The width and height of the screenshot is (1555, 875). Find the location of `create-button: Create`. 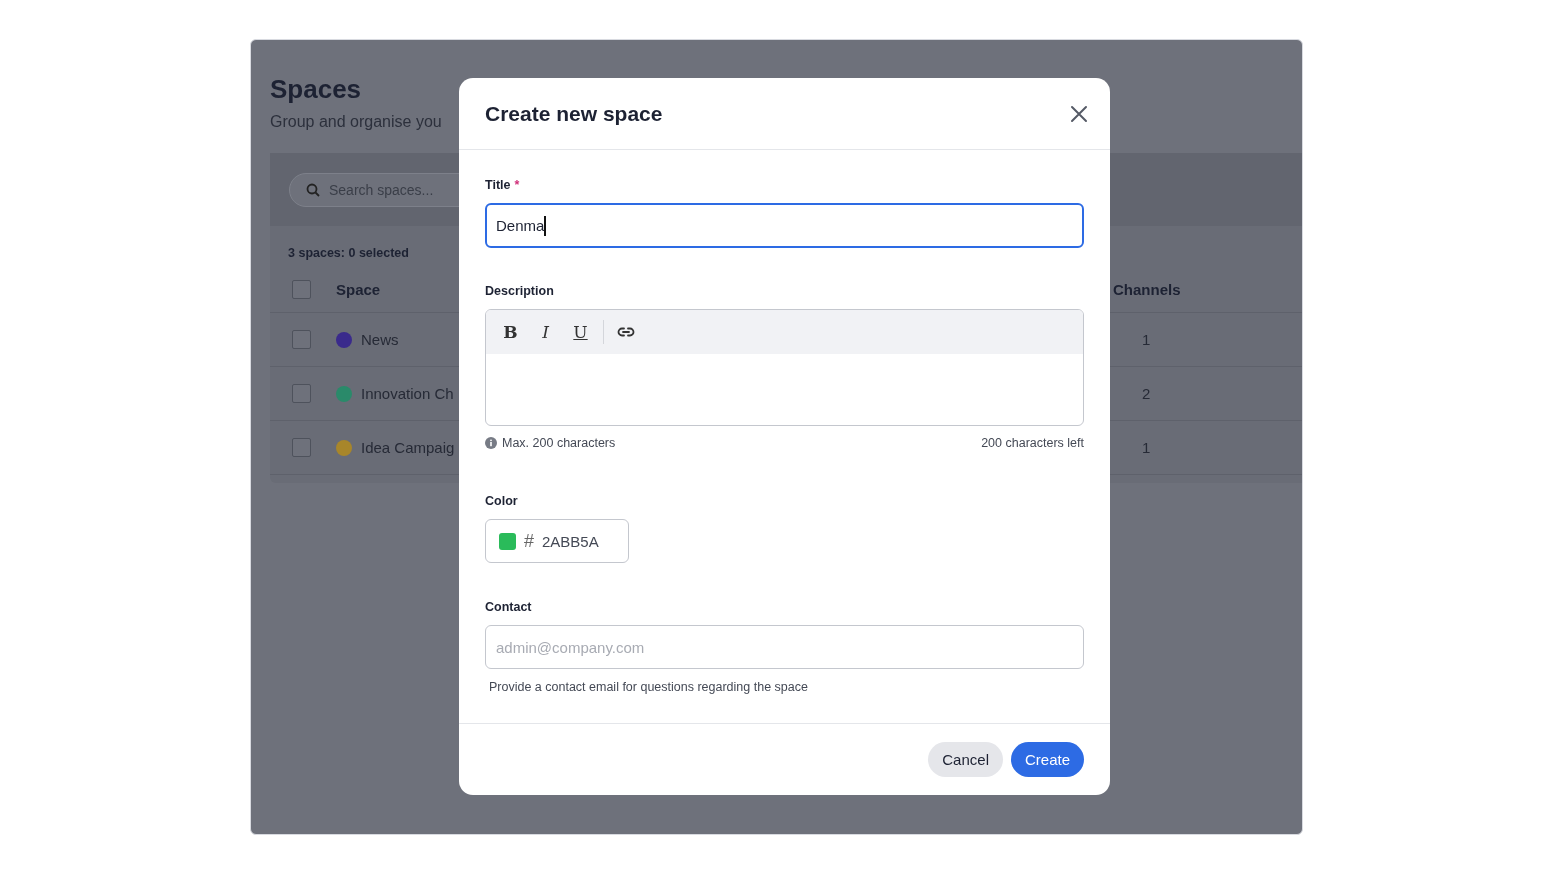

create-button: Create is located at coordinates (1047, 759).